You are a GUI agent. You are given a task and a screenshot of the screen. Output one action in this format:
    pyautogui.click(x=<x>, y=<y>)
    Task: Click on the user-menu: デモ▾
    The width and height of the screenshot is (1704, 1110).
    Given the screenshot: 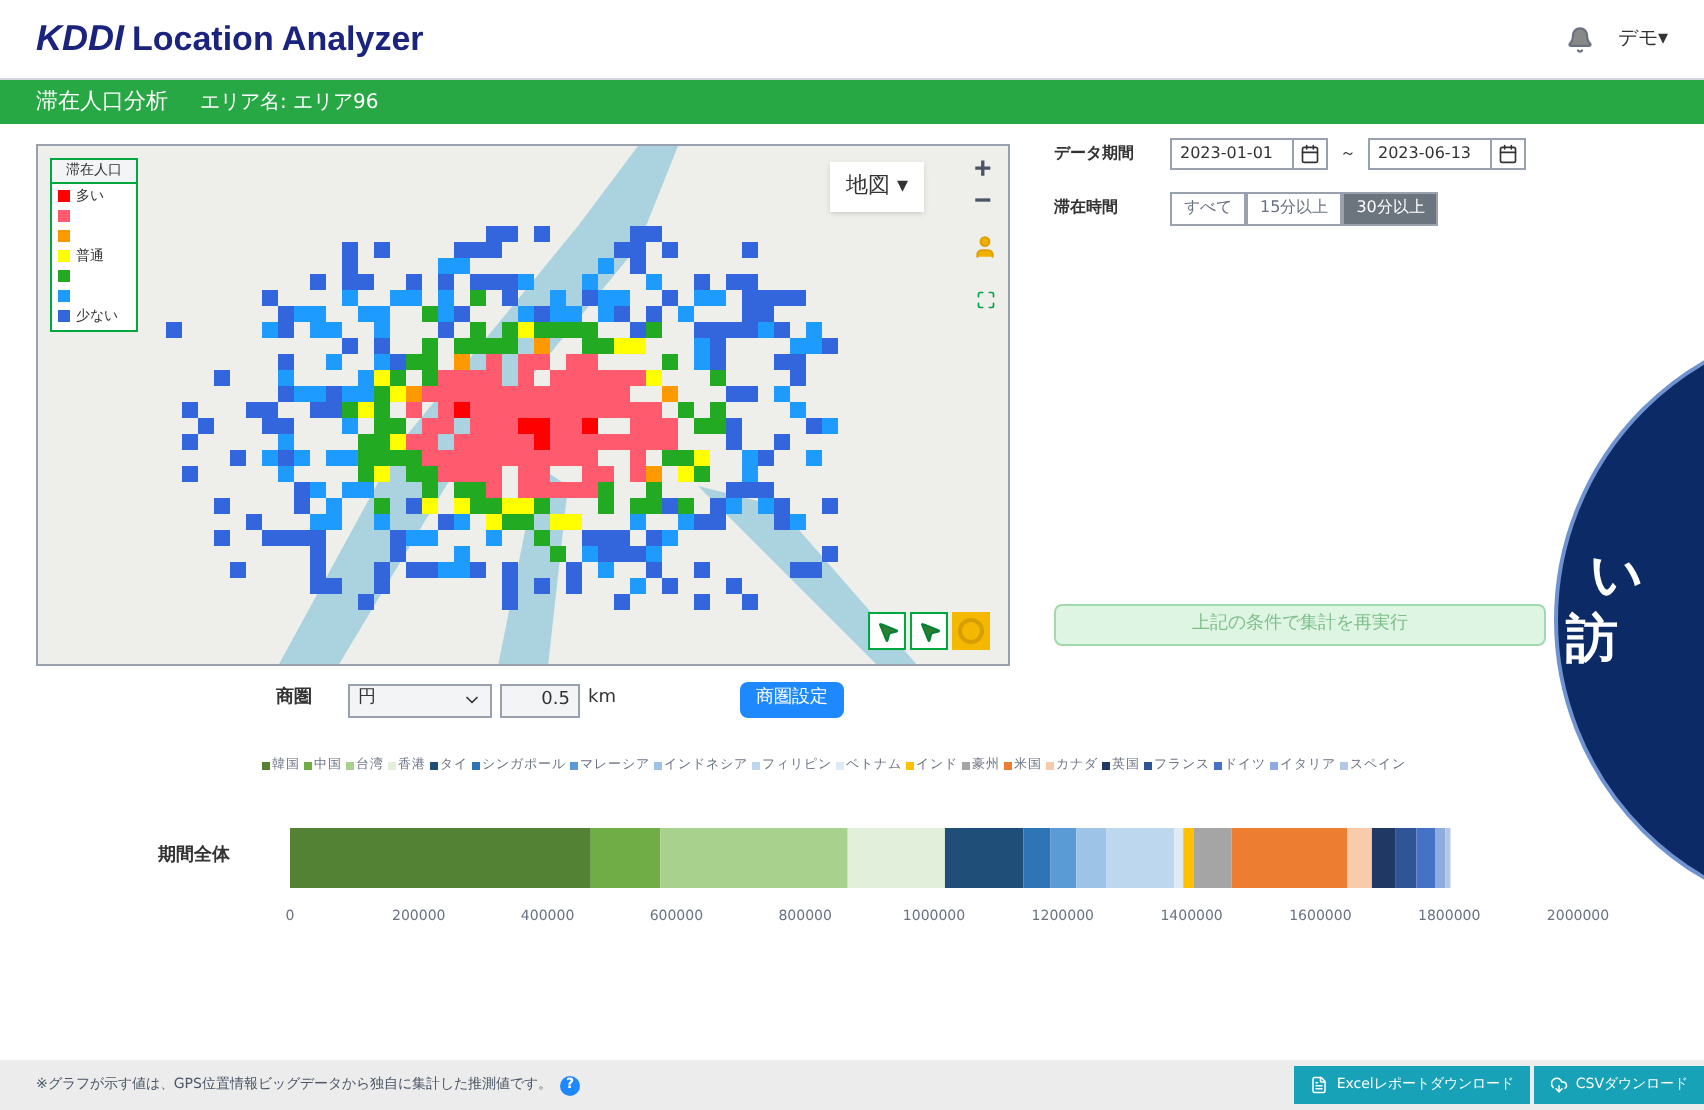 What is the action you would take?
    pyautogui.click(x=1642, y=39)
    